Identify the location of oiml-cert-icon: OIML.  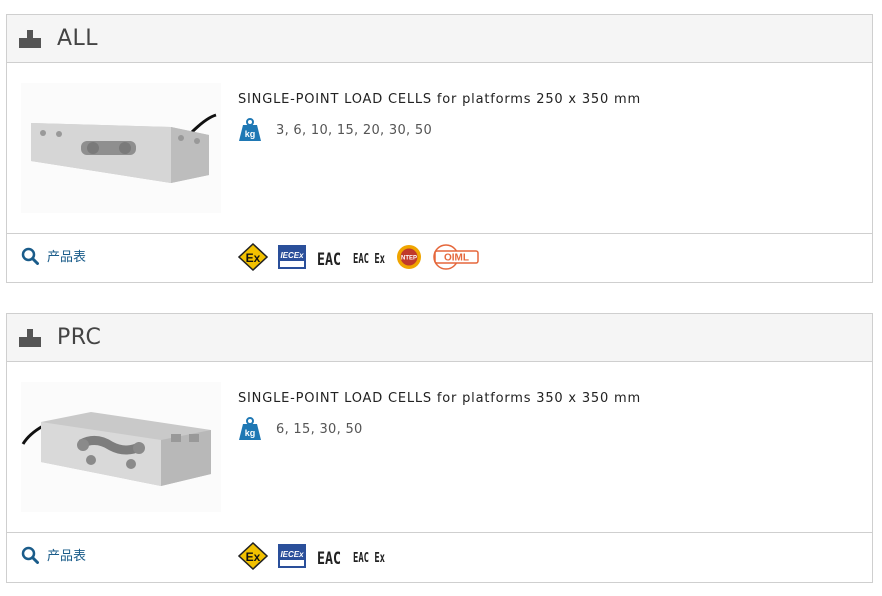
(456, 257).